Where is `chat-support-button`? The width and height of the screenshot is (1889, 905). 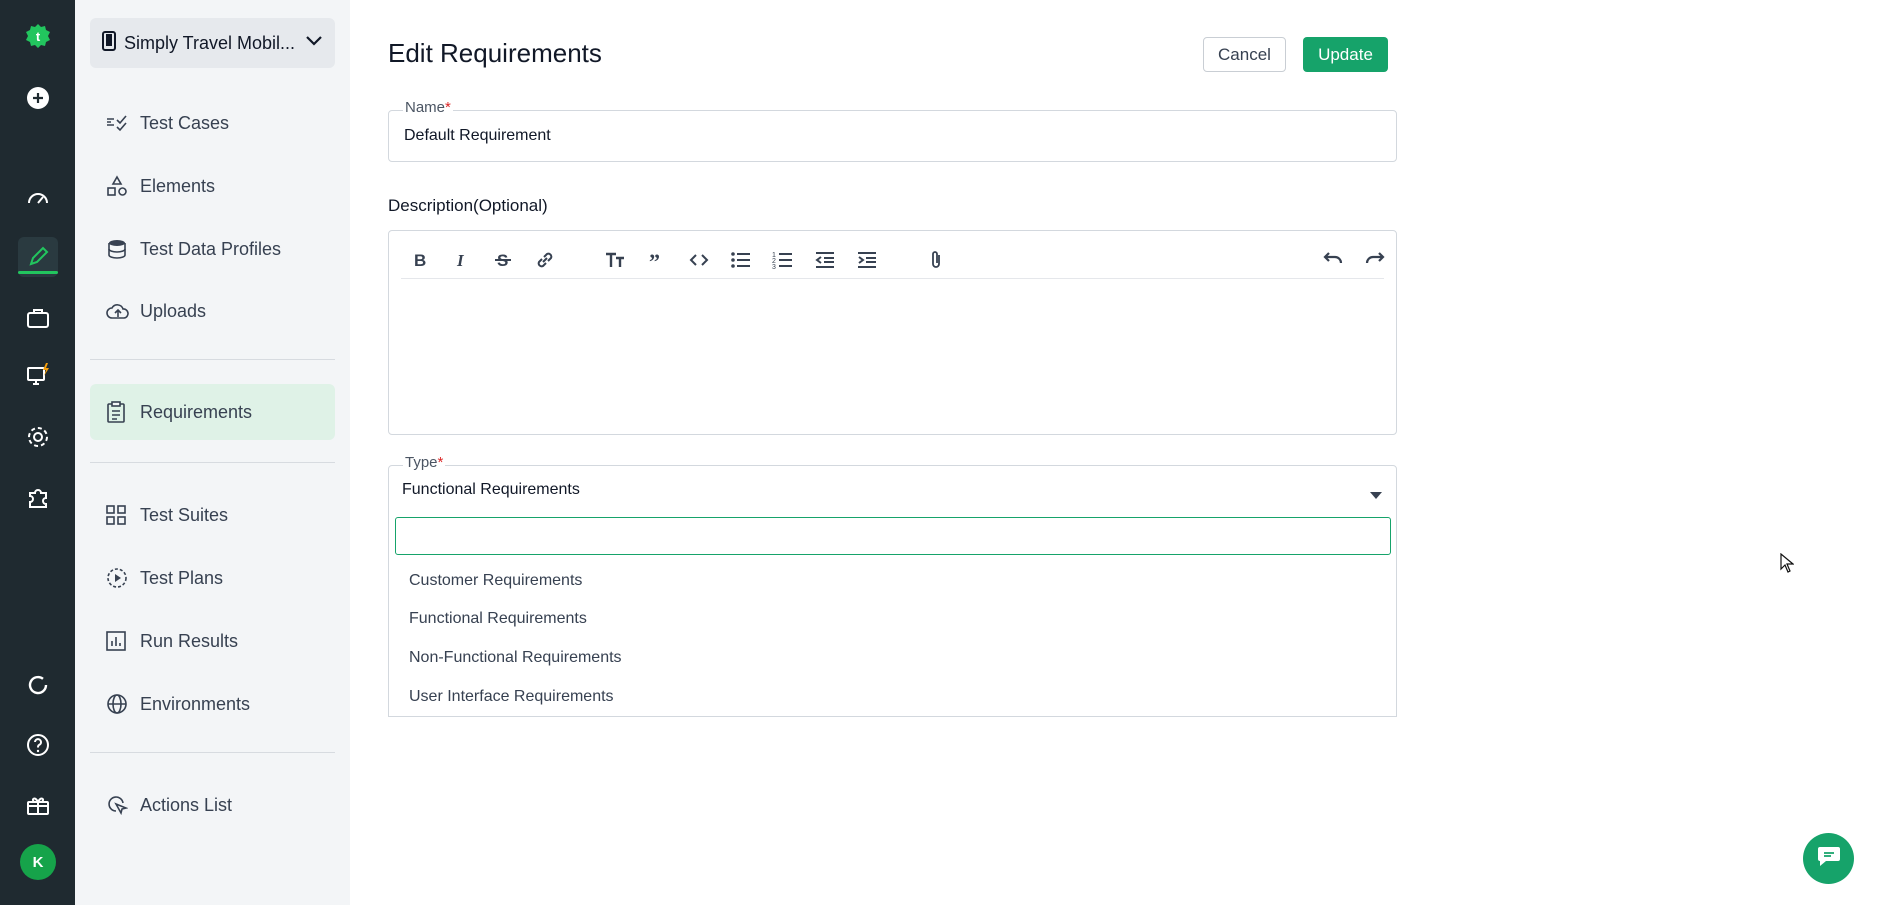 chat-support-button is located at coordinates (1828, 858).